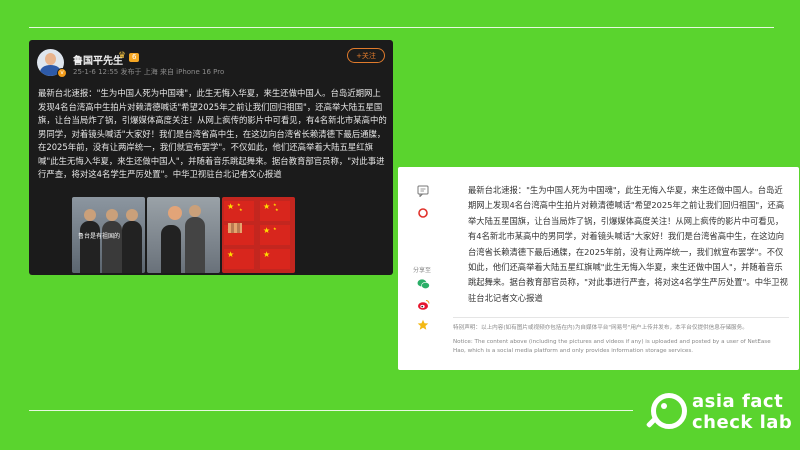  I want to click on verified-icon: v, so click(62, 73).